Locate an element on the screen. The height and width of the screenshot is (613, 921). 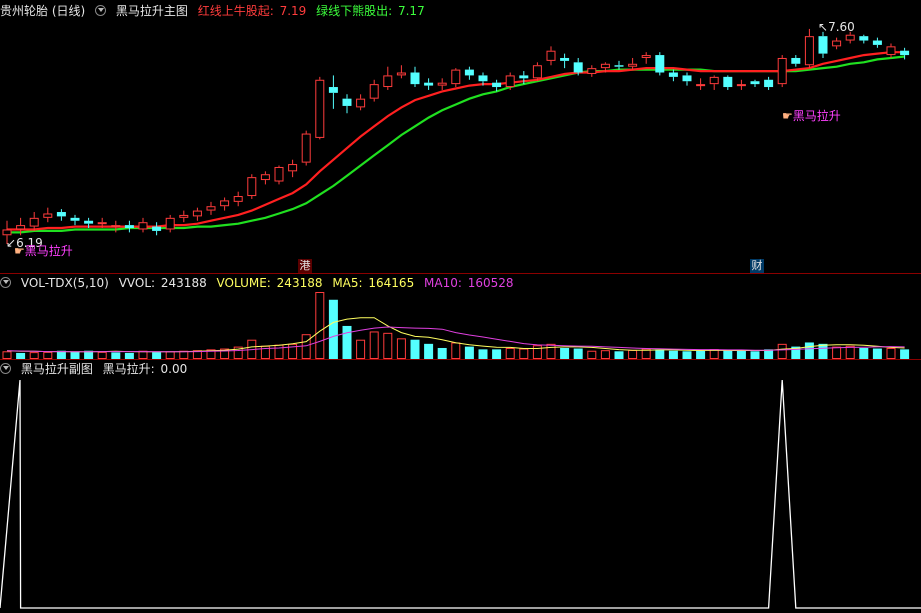
high-price-label: ↖7.60 is located at coordinates (836, 27).